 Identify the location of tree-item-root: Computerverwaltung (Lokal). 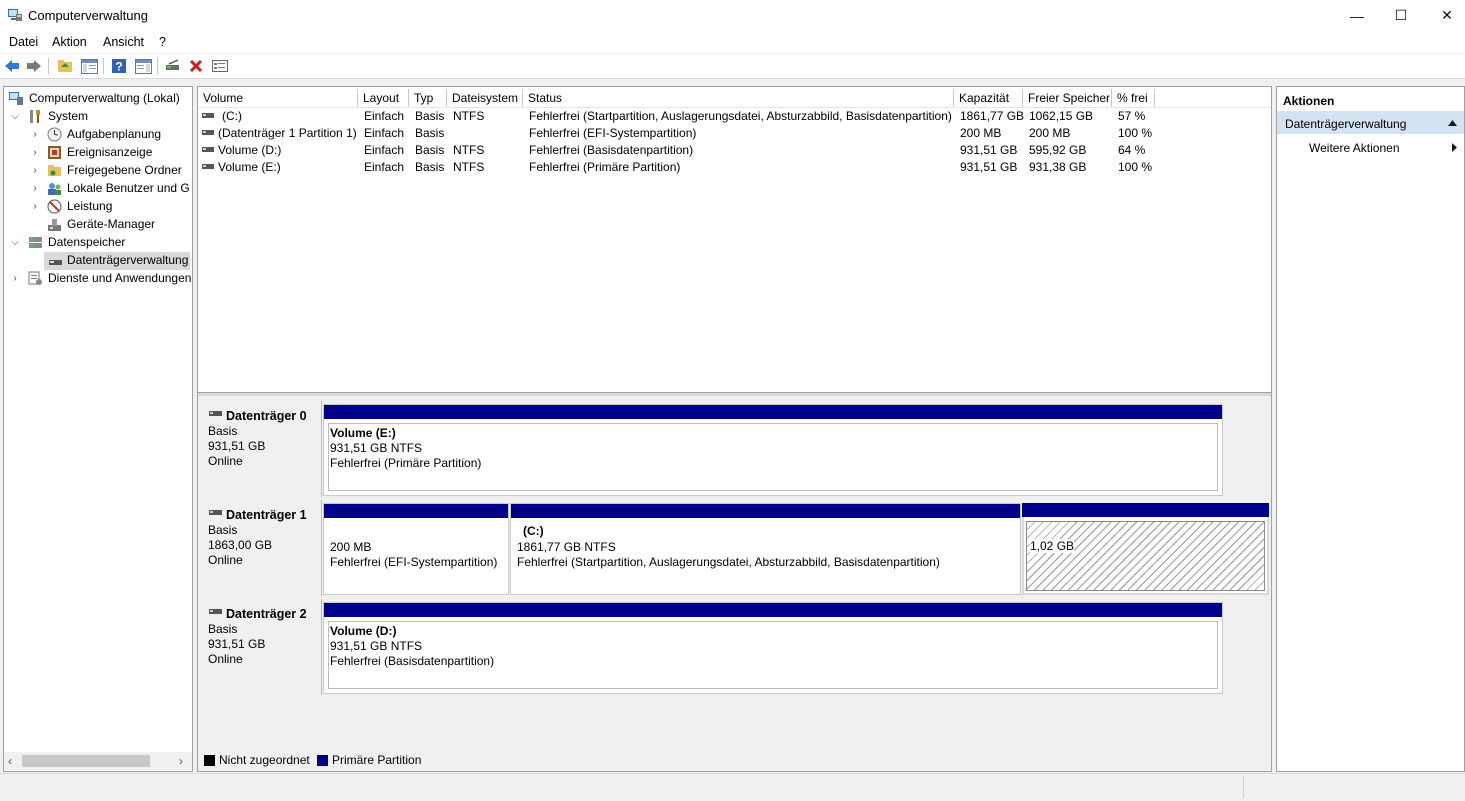
(97, 98).